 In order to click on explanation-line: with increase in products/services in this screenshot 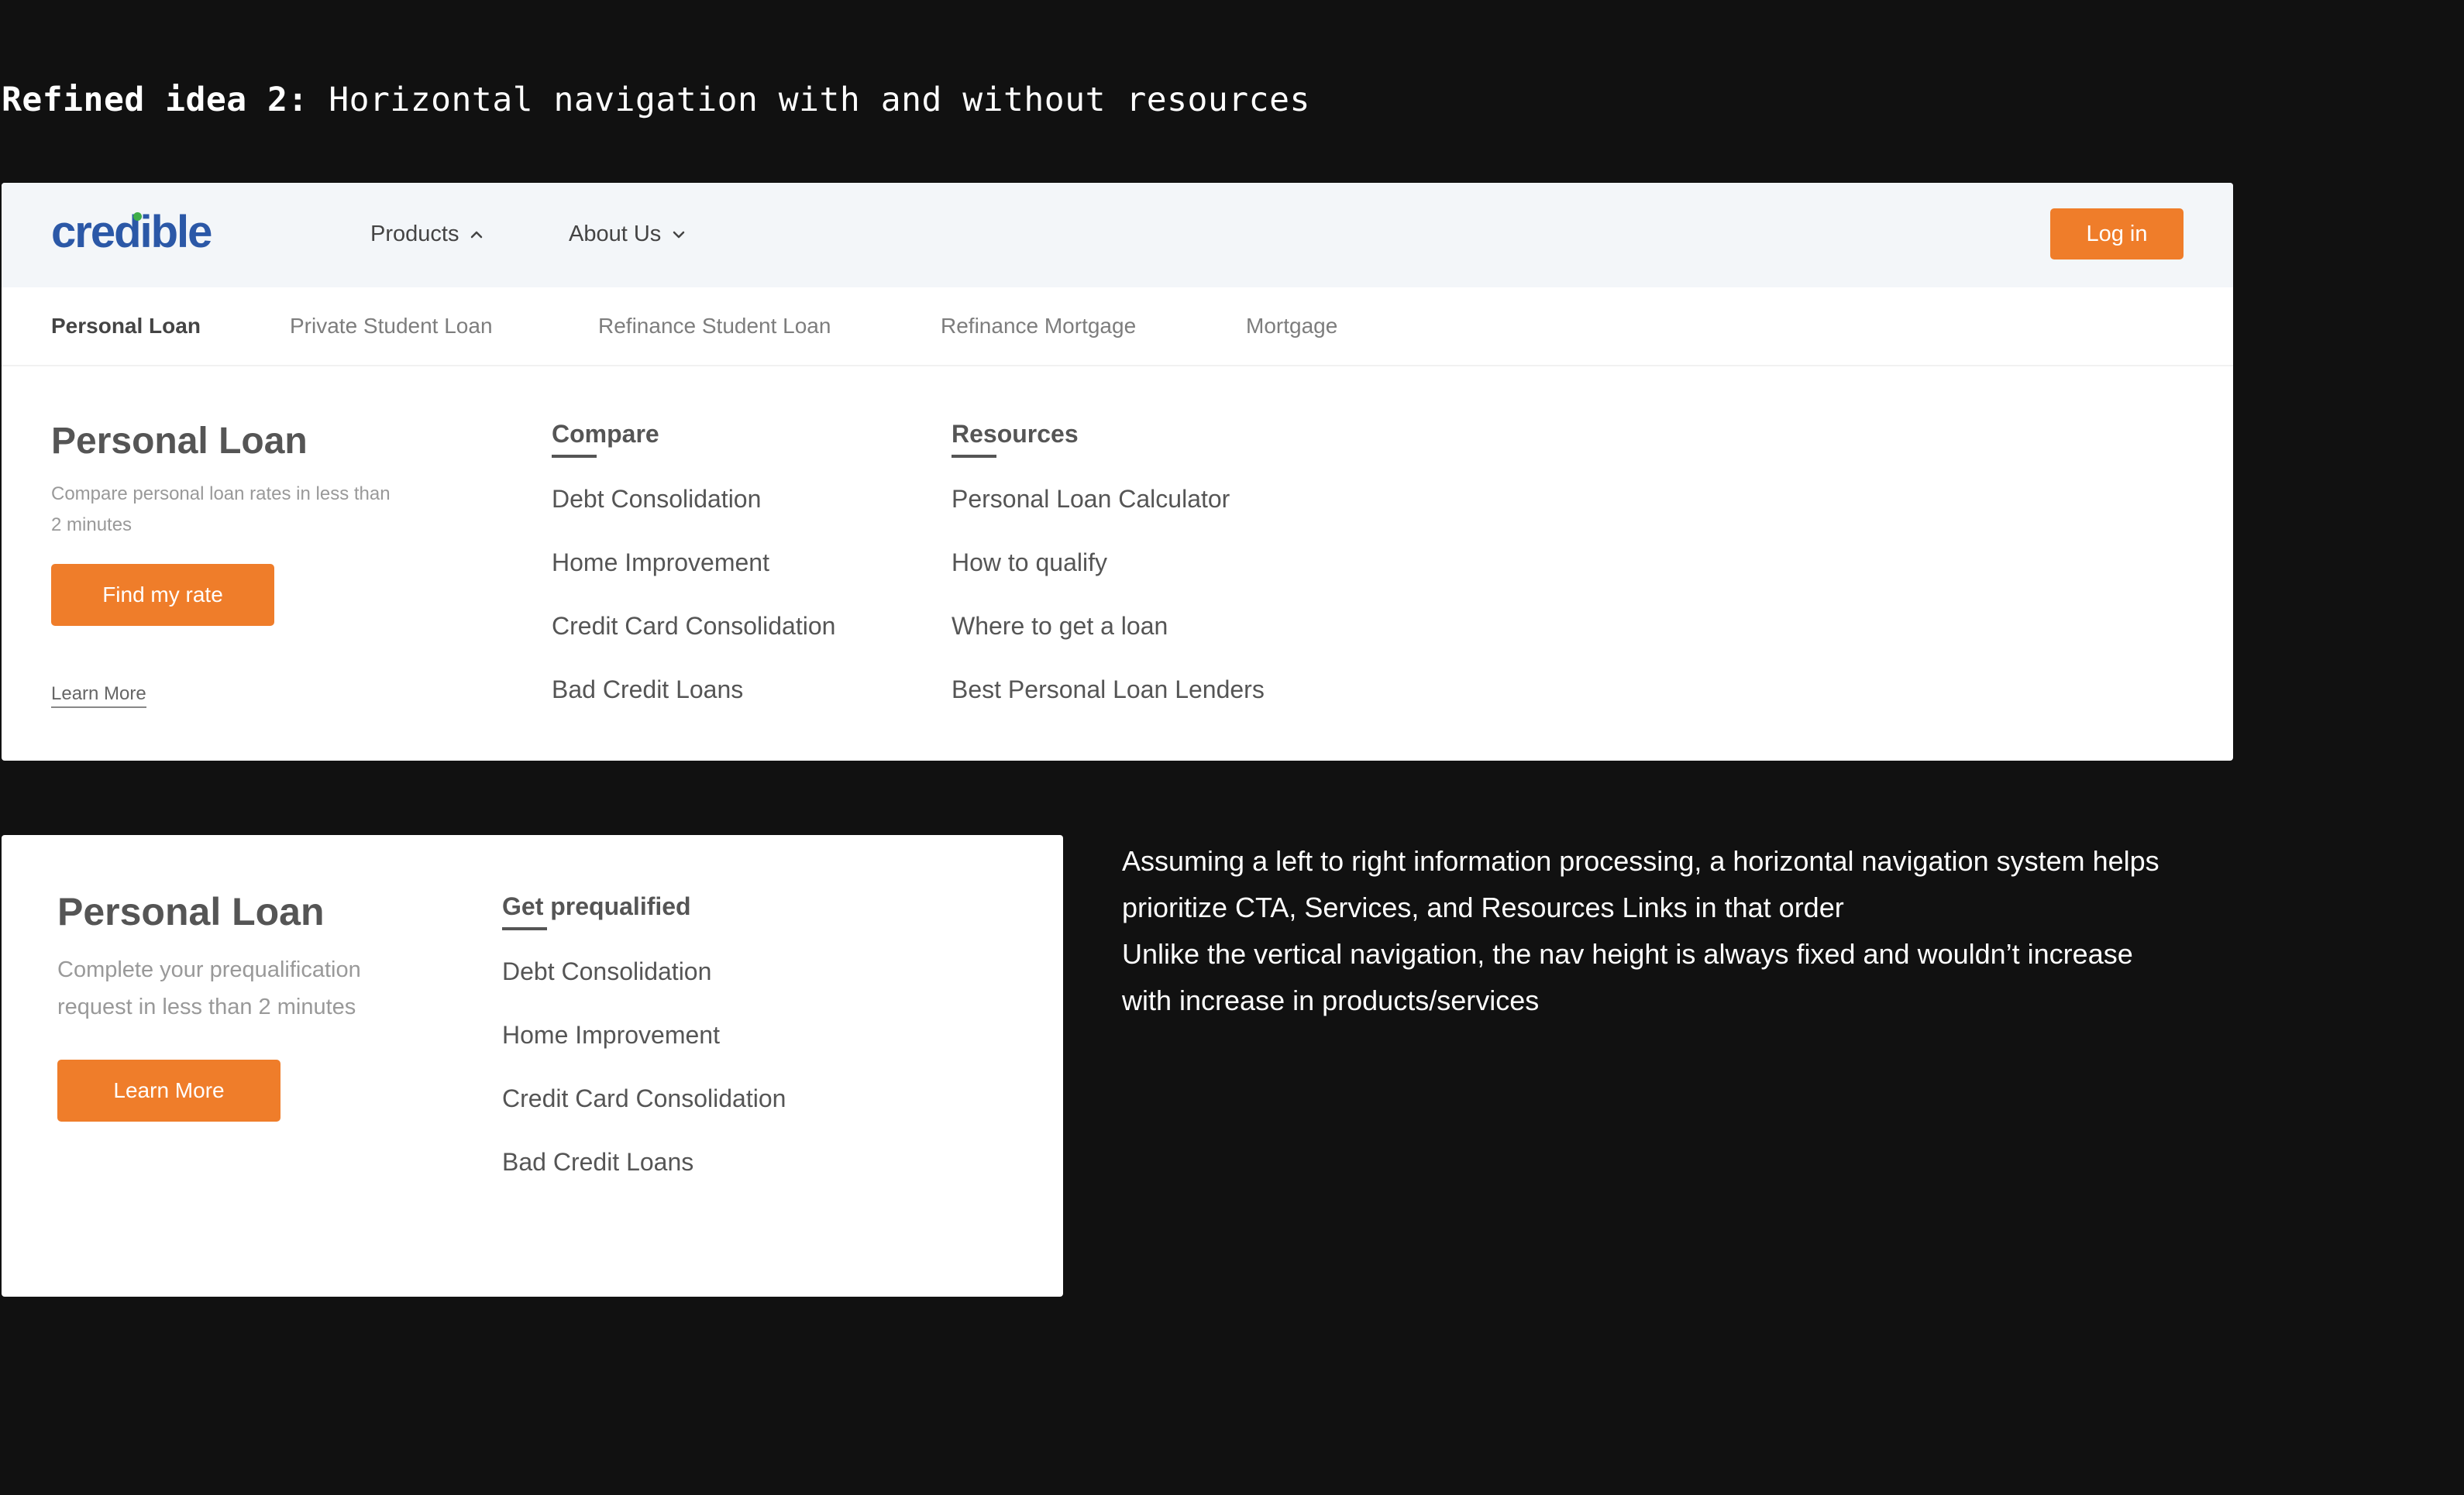, I will do `click(1331, 1001)`.